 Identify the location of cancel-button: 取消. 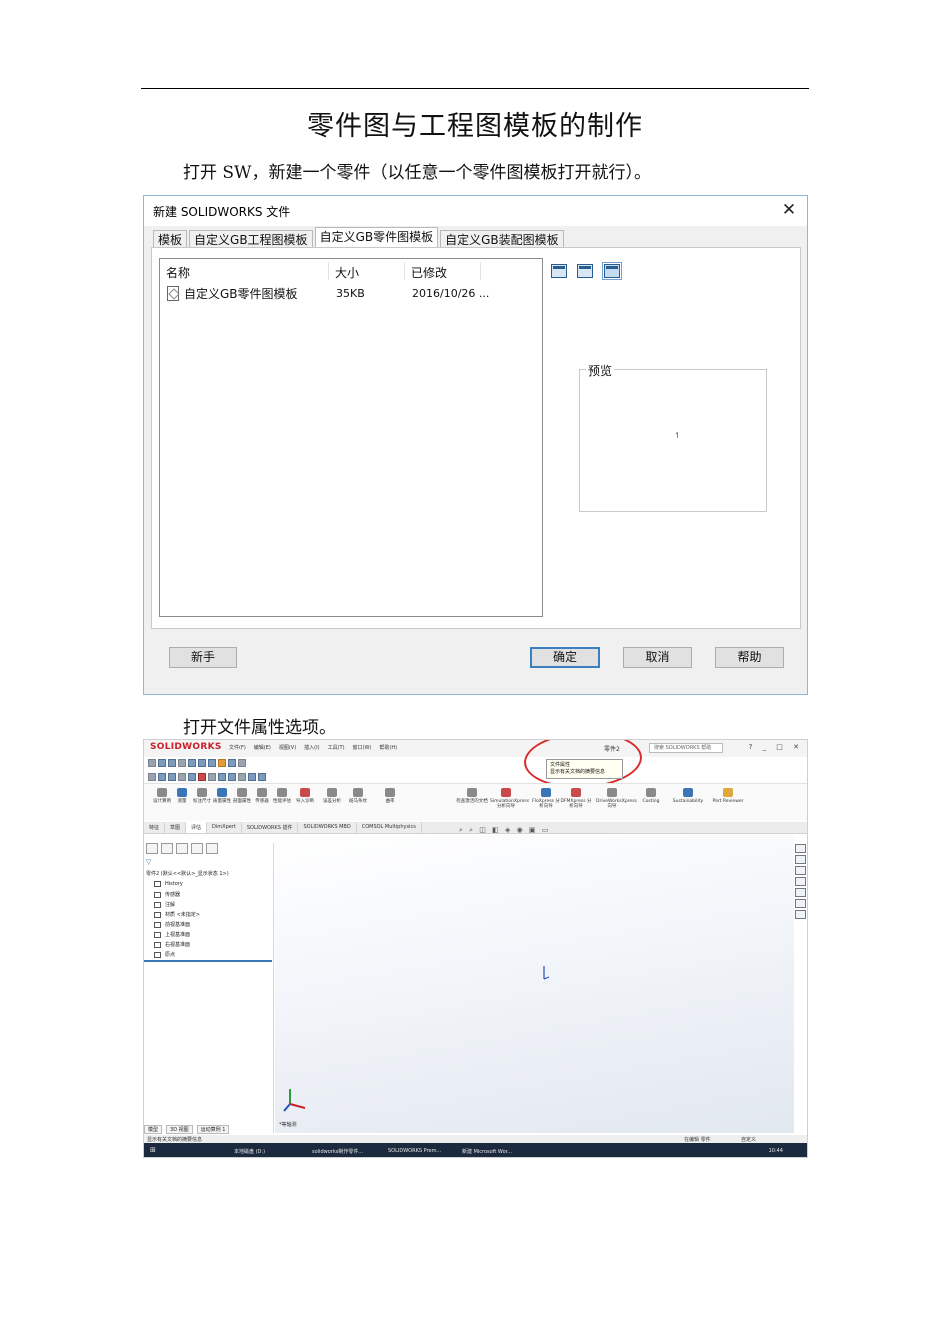
(657, 657).